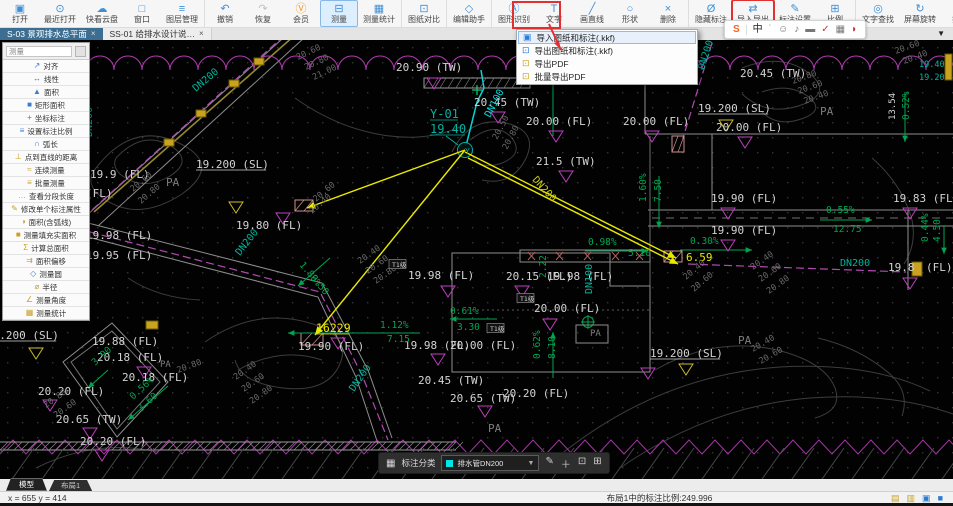  What do you see at coordinates (566, 463) in the screenshot?
I see `annotation-tool-icon: ＋` at bounding box center [566, 463].